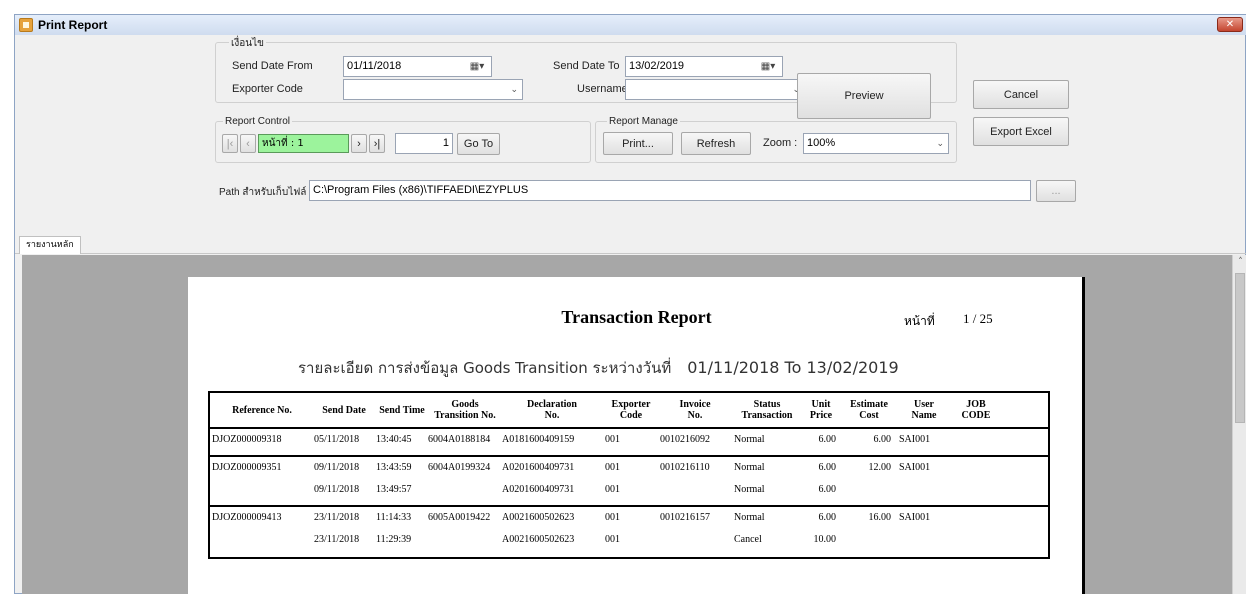 This screenshot has width=1246, height=594. Describe the element at coordinates (459, 517) in the screenshot. I see `table-cell: 6005A0019422` at that location.